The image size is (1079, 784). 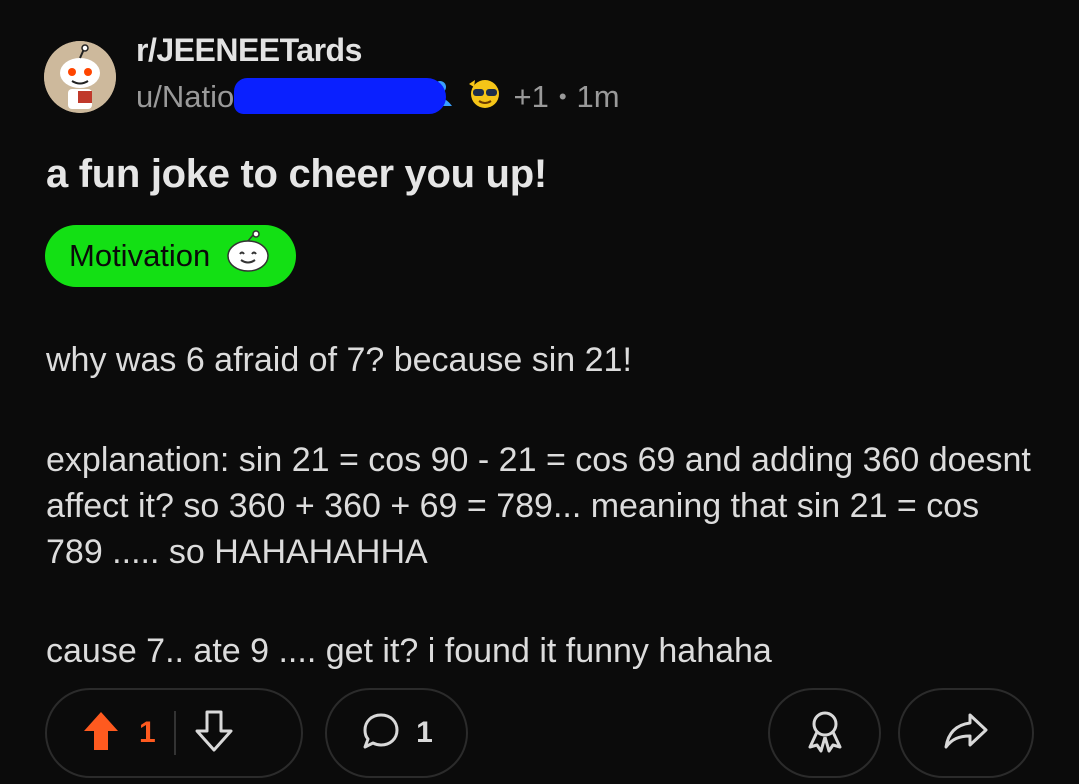 What do you see at coordinates (248, 256) in the screenshot?
I see `snoo-smile-icon` at bounding box center [248, 256].